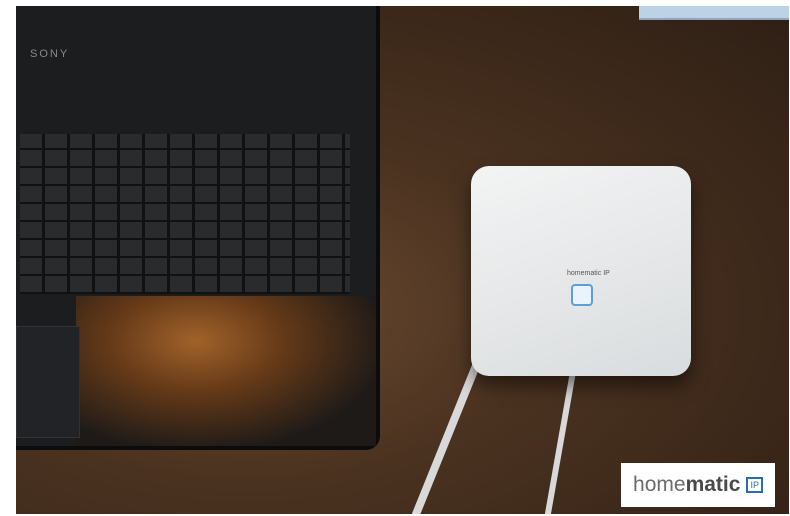 The height and width of the screenshot is (516, 790). What do you see at coordinates (588, 273) in the screenshot?
I see `device-label: homematic IP` at bounding box center [588, 273].